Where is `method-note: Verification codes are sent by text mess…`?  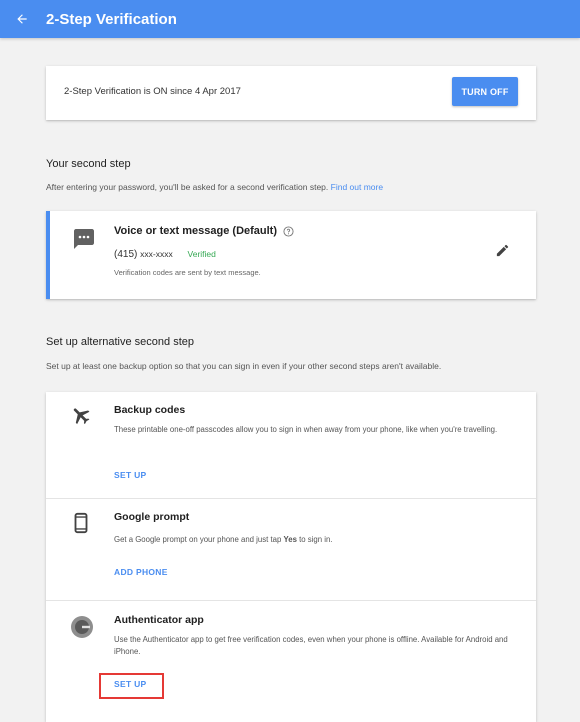 method-note: Verification codes are sent by text mess… is located at coordinates (187, 272).